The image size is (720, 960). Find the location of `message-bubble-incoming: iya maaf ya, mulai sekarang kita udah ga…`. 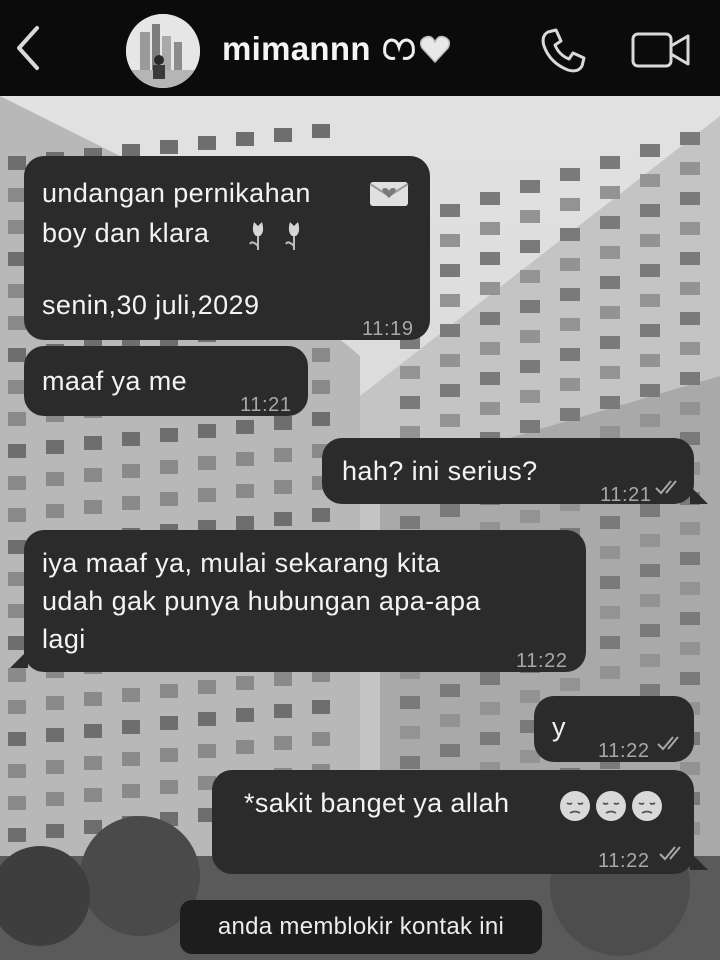

message-bubble-incoming: iya maaf ya, mulai sekarang kita udah ga… is located at coordinates (305, 601).